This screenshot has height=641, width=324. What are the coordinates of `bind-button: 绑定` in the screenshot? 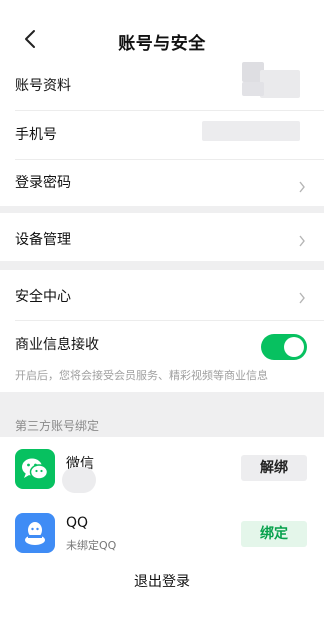 It's located at (274, 534).